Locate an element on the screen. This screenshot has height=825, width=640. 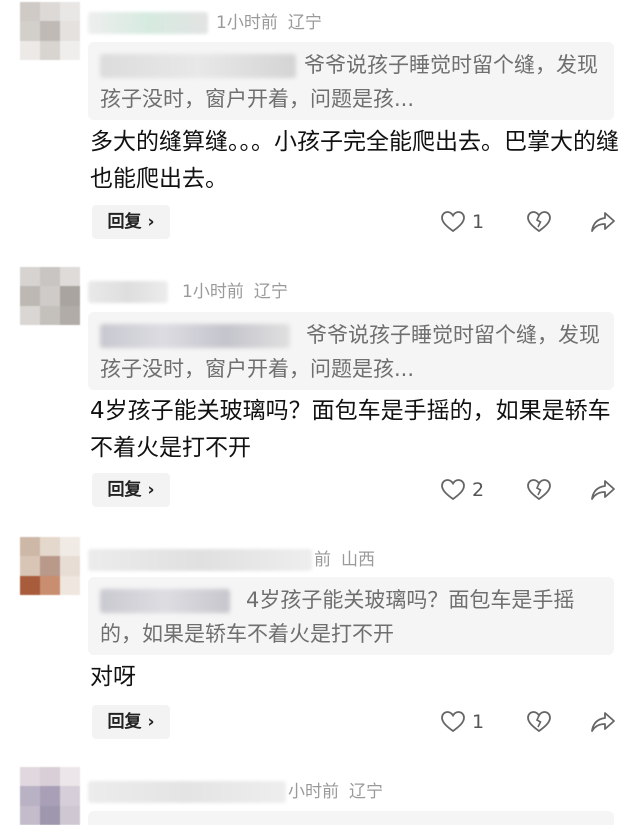
like-button: 2 is located at coordinates (462, 490).